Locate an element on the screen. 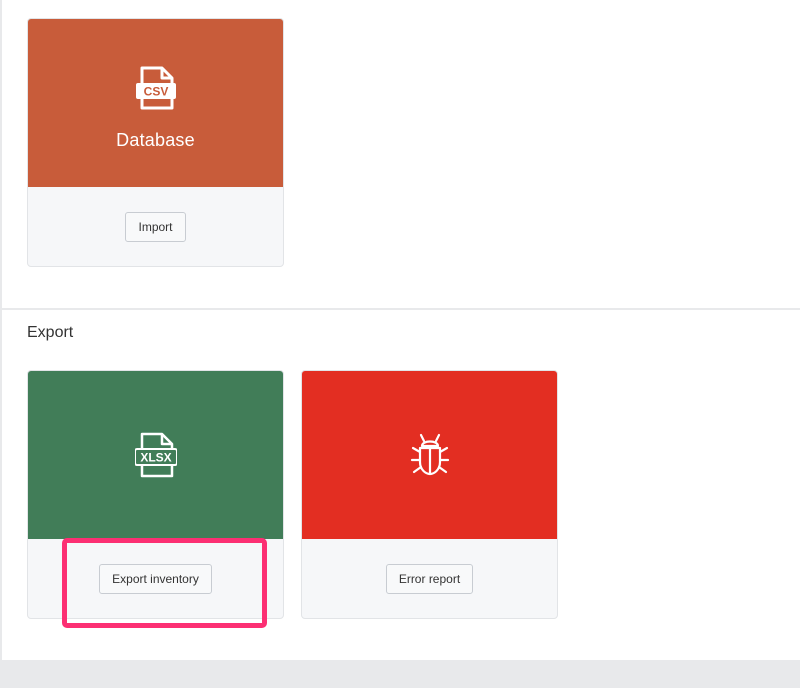 Image resolution: width=800 pixels, height=688 pixels. csv-file-icon: CSV is located at coordinates (155, 88).